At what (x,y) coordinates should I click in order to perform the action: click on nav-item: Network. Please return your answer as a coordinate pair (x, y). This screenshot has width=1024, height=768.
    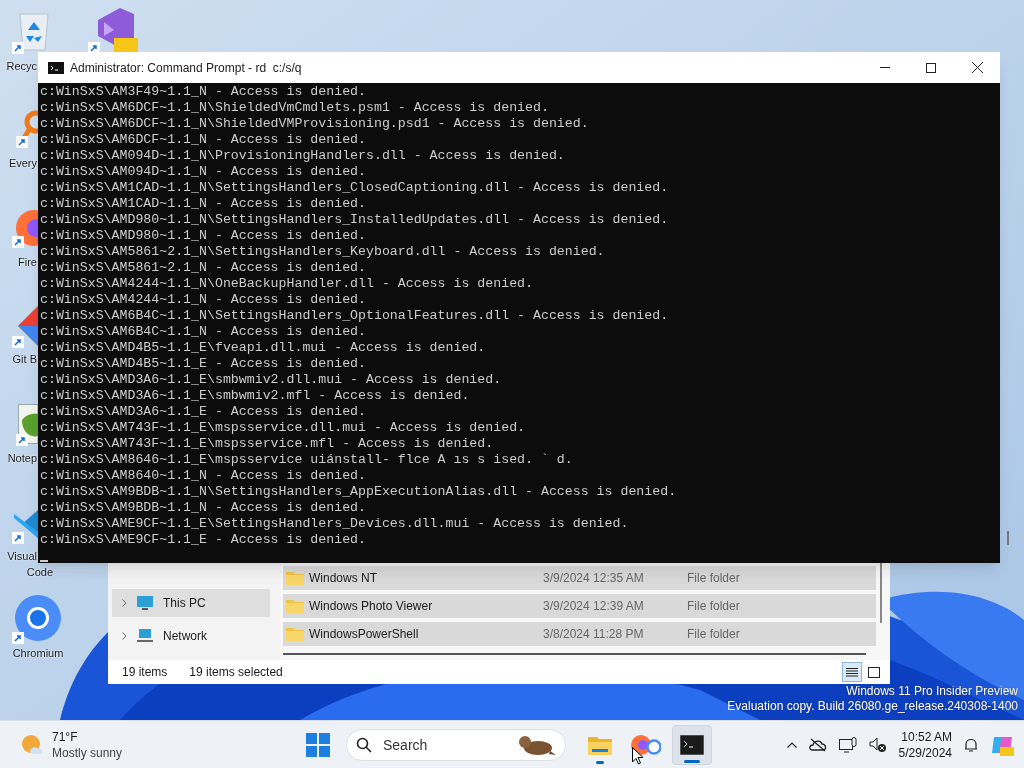
    Looking at the image, I should click on (191, 636).